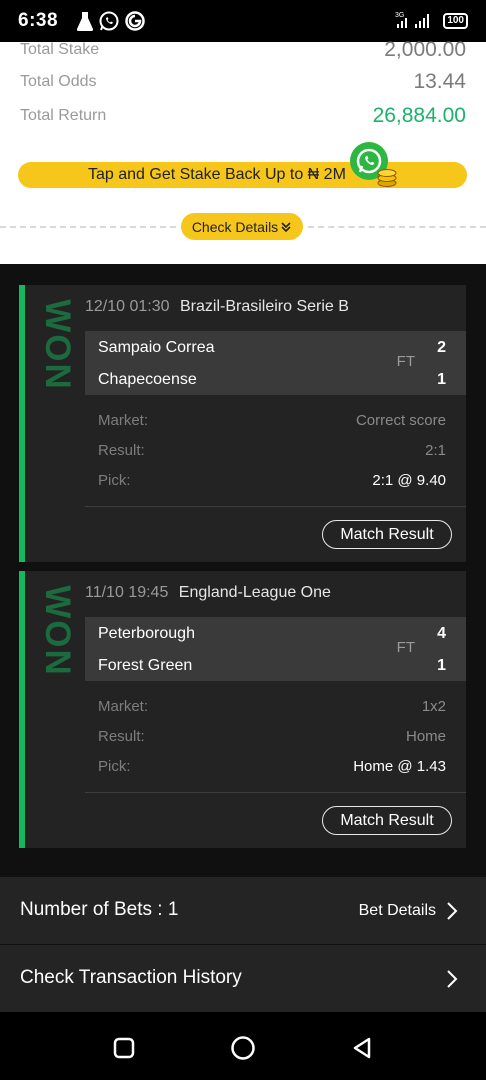 This screenshot has height=1080, width=486. Describe the element at coordinates (431, 20) in the screenshot. I see `status-system-icons: 3G 100` at that location.